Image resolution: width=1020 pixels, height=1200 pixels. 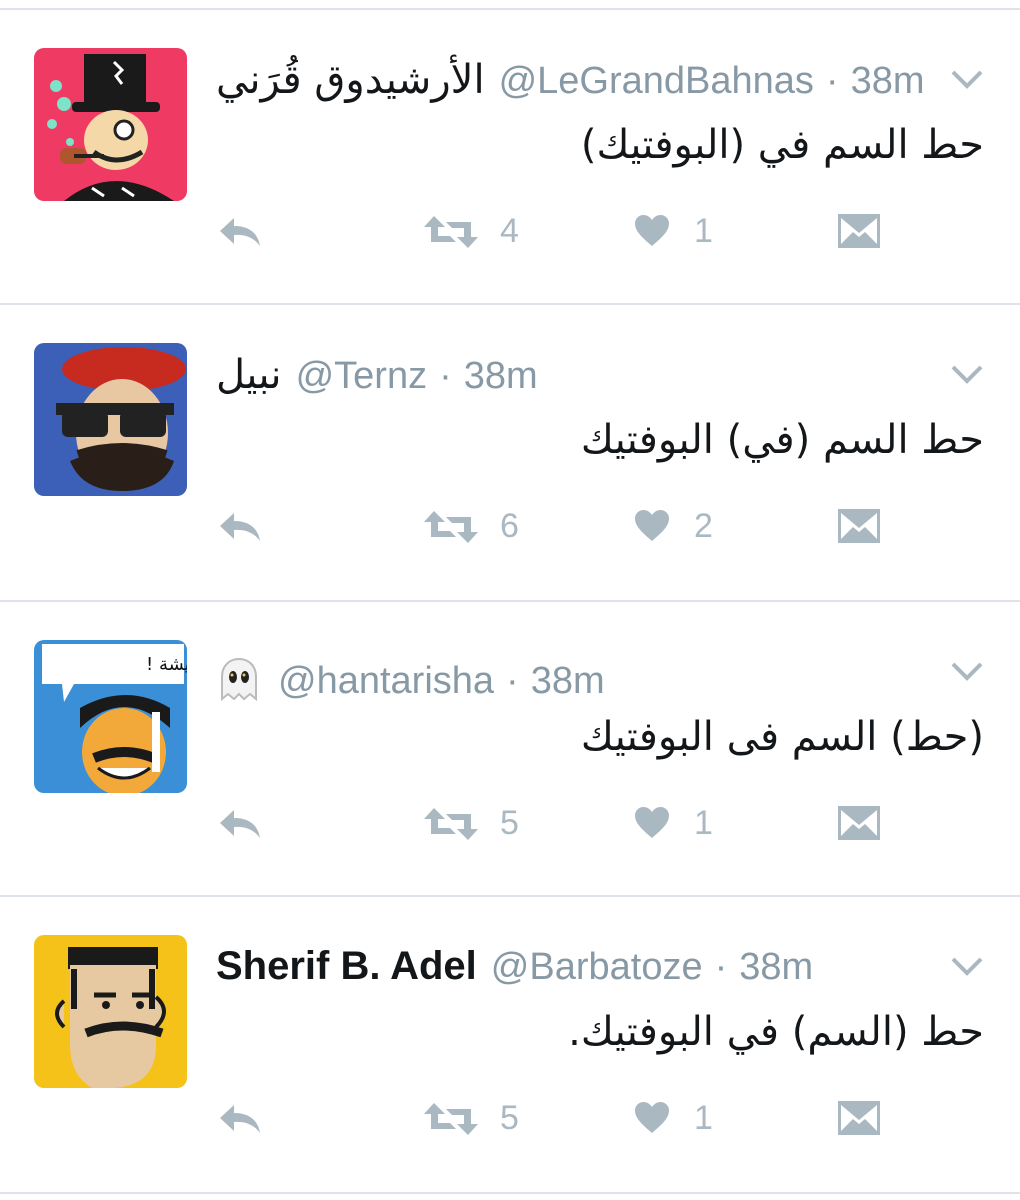 I want to click on retweet-count: 6, so click(x=509, y=526).